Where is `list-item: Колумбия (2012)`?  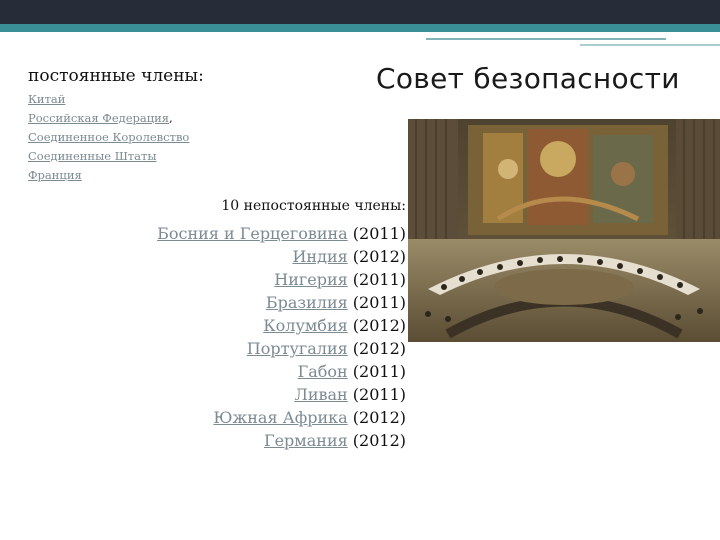 list-item: Колумбия (2012) is located at coordinates (281, 325).